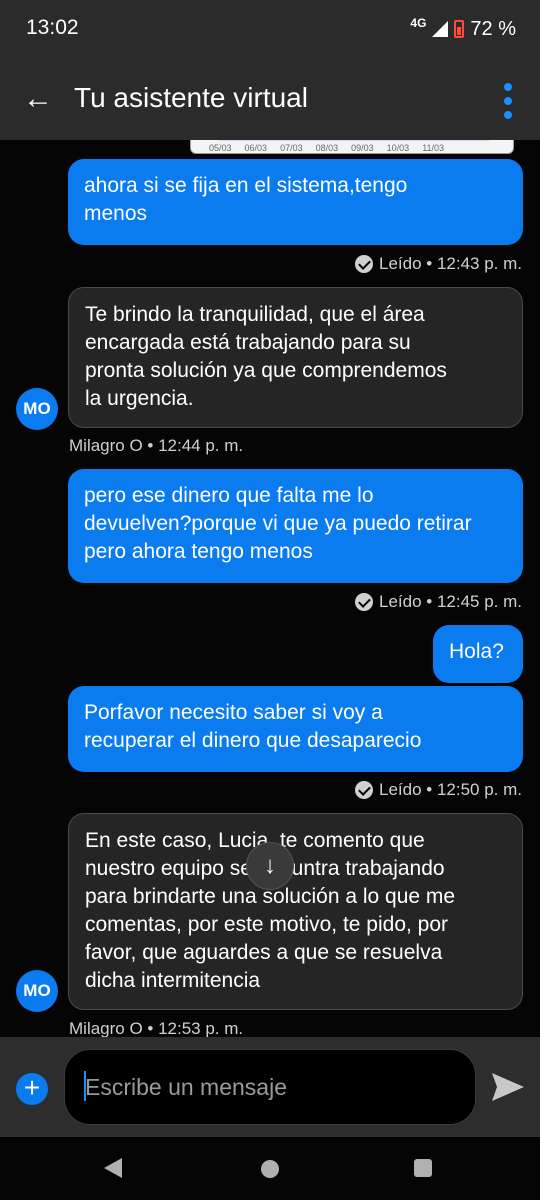  What do you see at coordinates (493, 28) in the screenshot?
I see `battery-level: 72 %` at bounding box center [493, 28].